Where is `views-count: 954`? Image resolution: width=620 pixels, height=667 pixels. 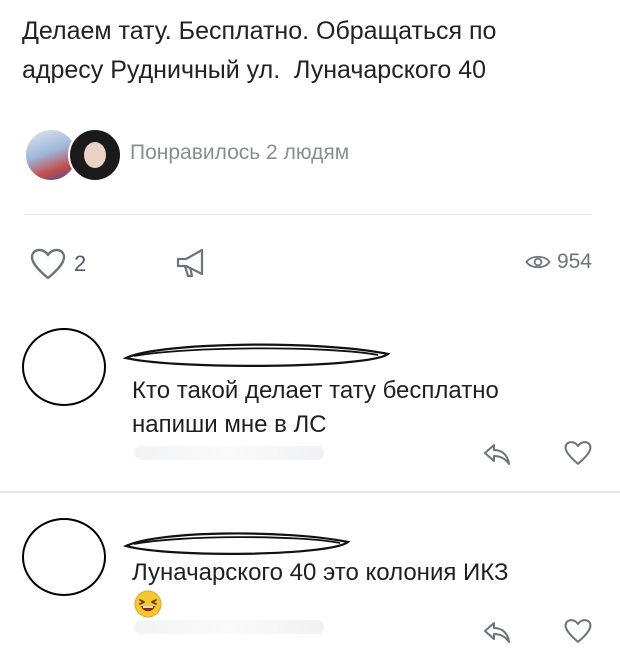 views-count: 954 is located at coordinates (574, 261).